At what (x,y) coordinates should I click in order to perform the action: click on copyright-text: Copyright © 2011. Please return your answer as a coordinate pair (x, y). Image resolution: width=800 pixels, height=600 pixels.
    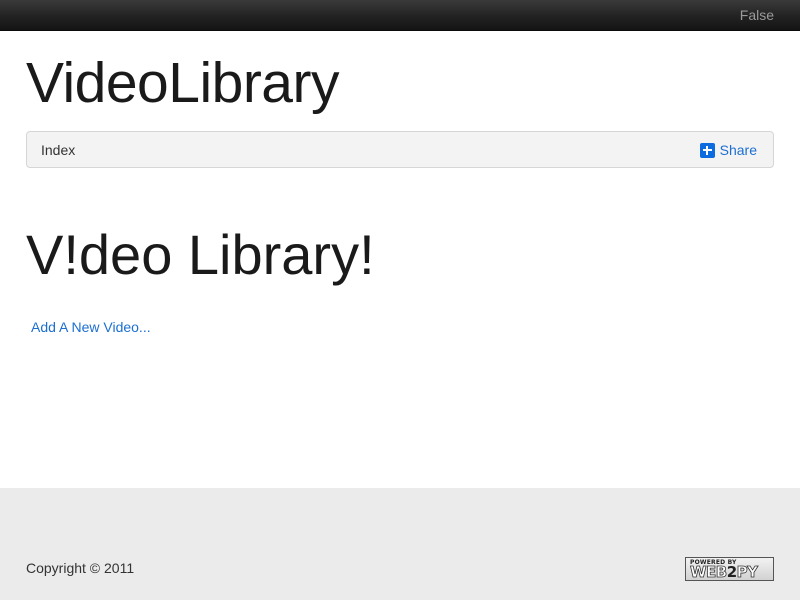
    Looking at the image, I should click on (80, 568).